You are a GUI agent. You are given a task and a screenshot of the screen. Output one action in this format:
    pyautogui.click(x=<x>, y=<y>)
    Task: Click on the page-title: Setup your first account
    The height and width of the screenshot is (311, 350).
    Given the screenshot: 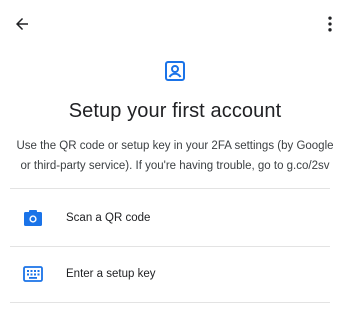 What is the action you would take?
    pyautogui.click(x=175, y=111)
    